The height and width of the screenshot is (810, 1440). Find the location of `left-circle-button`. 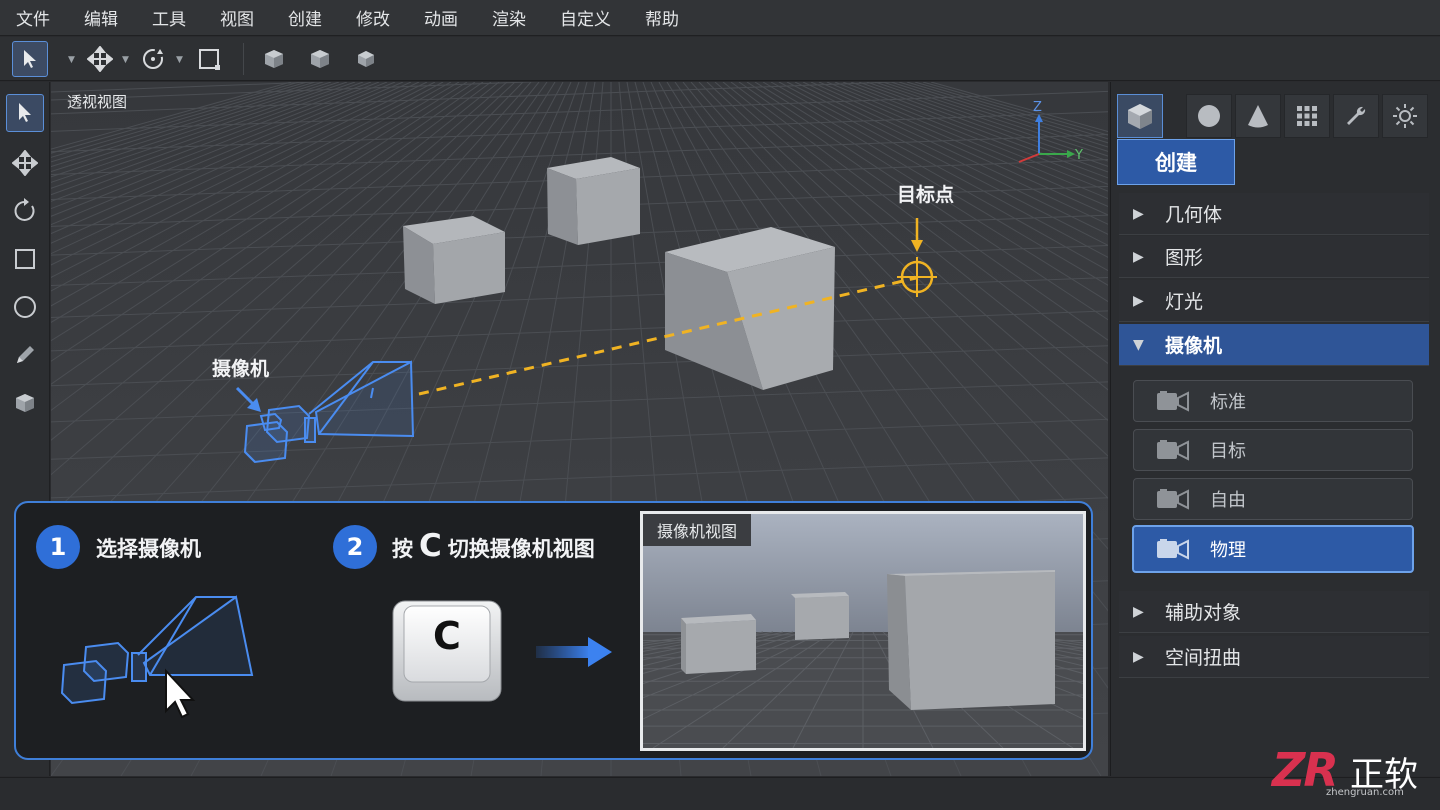

left-circle-button is located at coordinates (25, 307).